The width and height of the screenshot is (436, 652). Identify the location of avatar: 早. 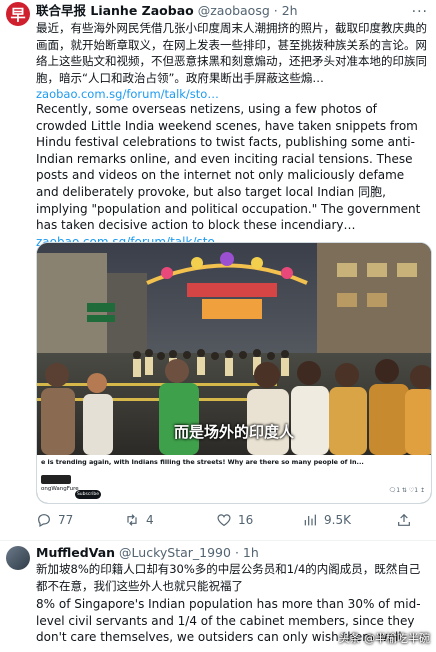
(18, 14).